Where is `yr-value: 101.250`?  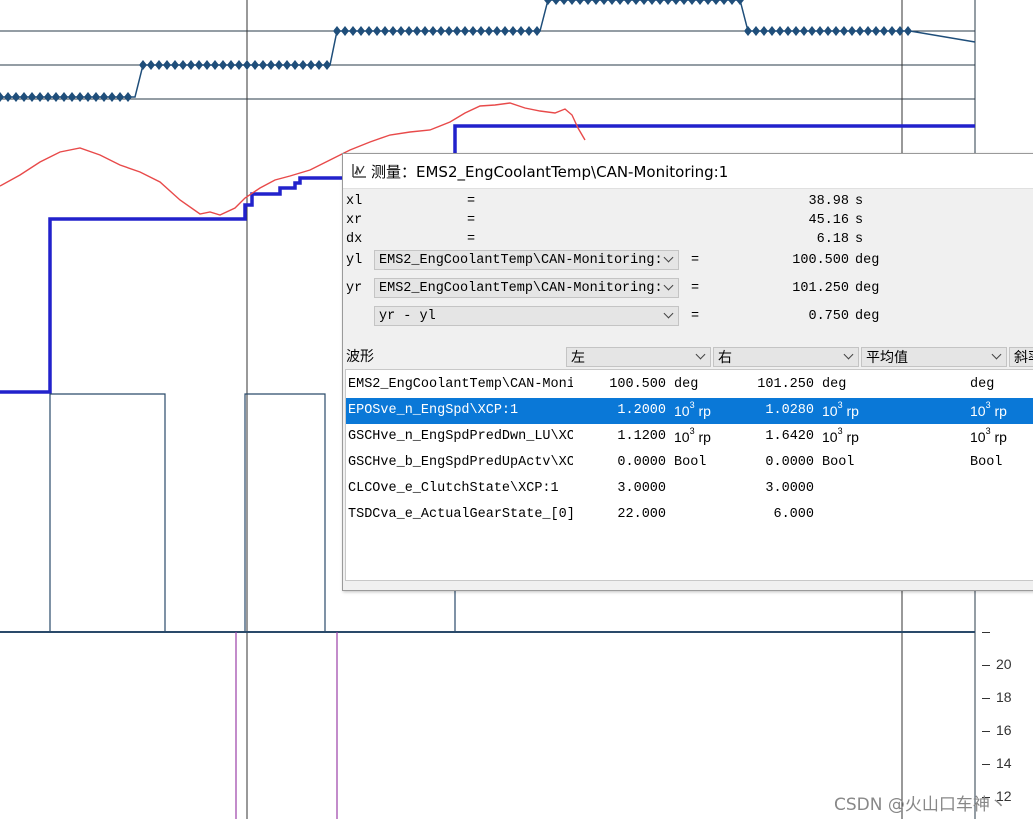
yr-value: 101.250 is located at coordinates (820, 288).